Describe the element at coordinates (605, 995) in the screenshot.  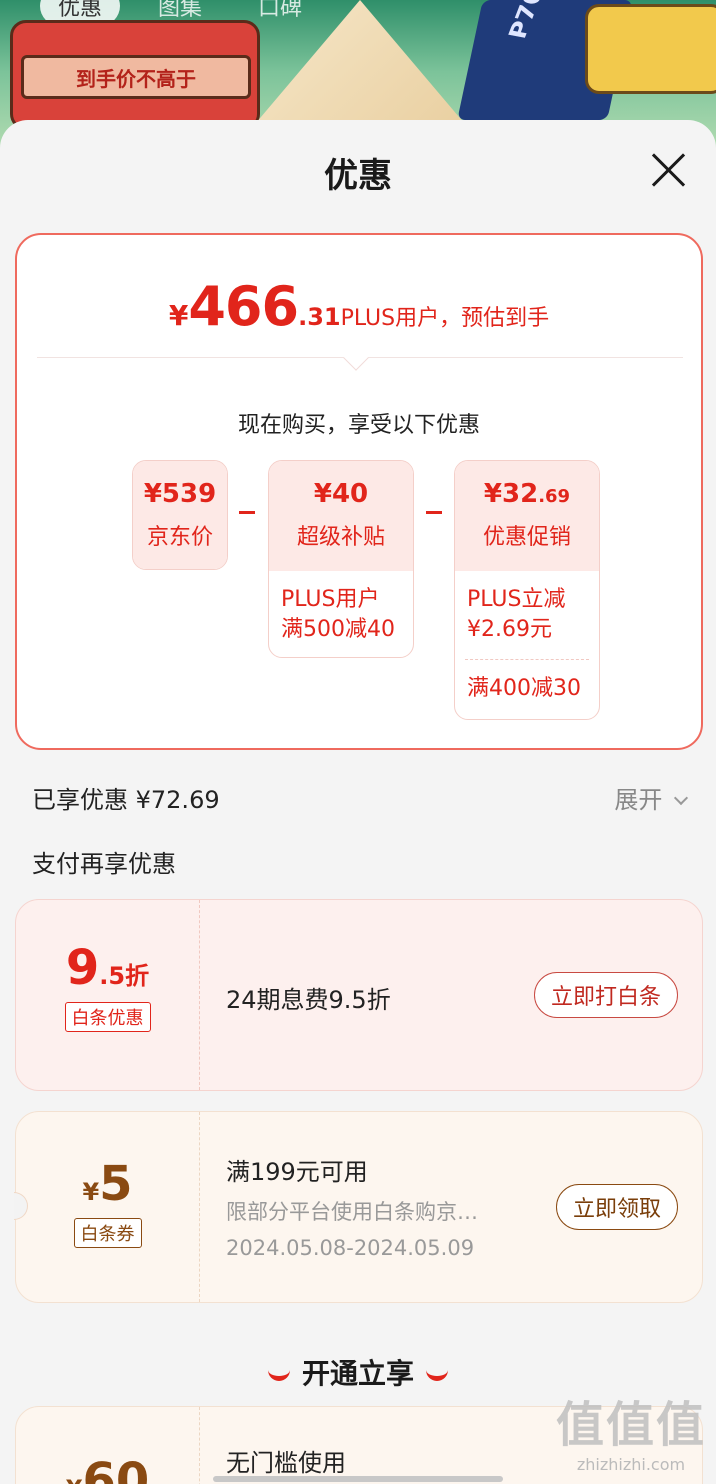
I see `use-baitiao-button: 立即打白条` at that location.